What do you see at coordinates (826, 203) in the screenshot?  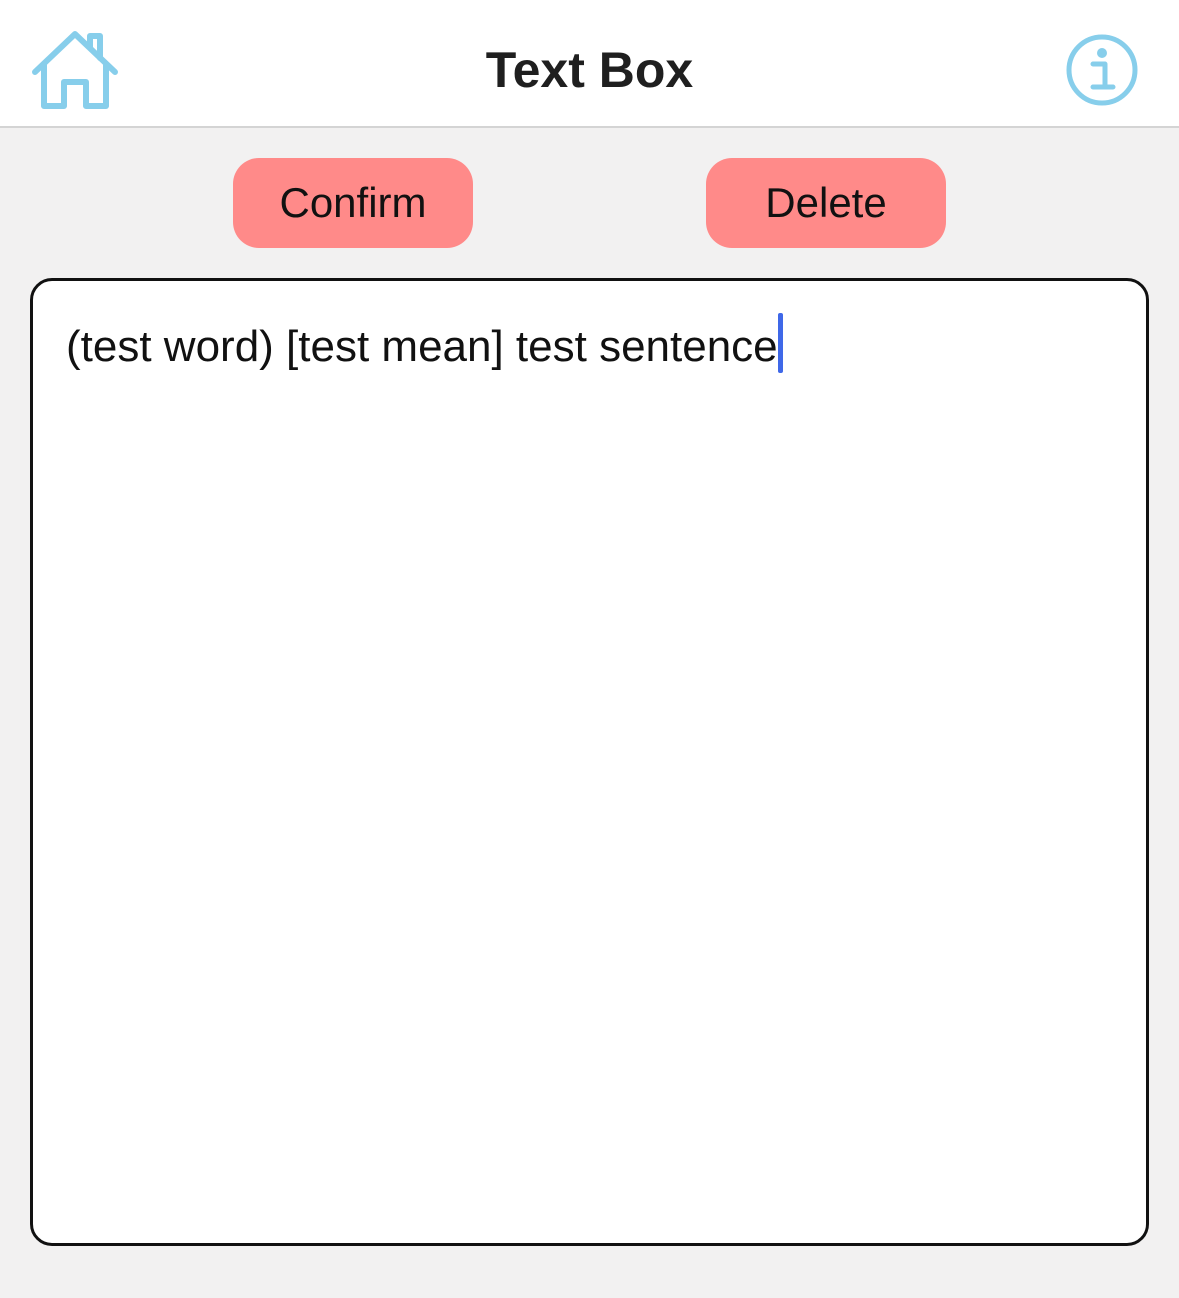 I see `delete-button: Delete` at bounding box center [826, 203].